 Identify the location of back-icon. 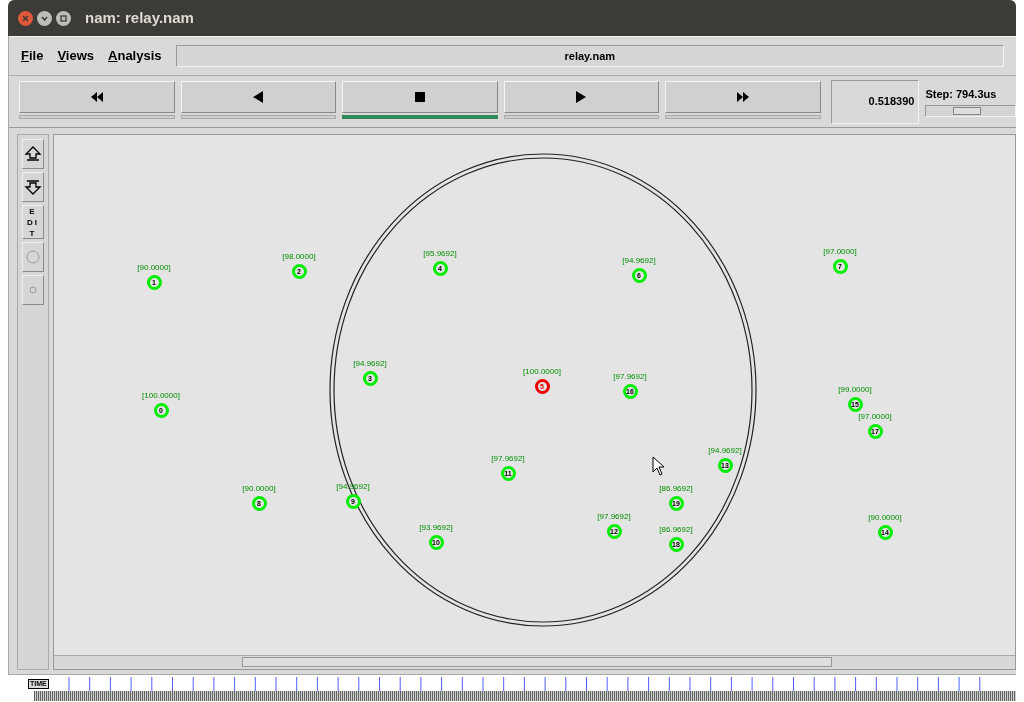
(258, 96).